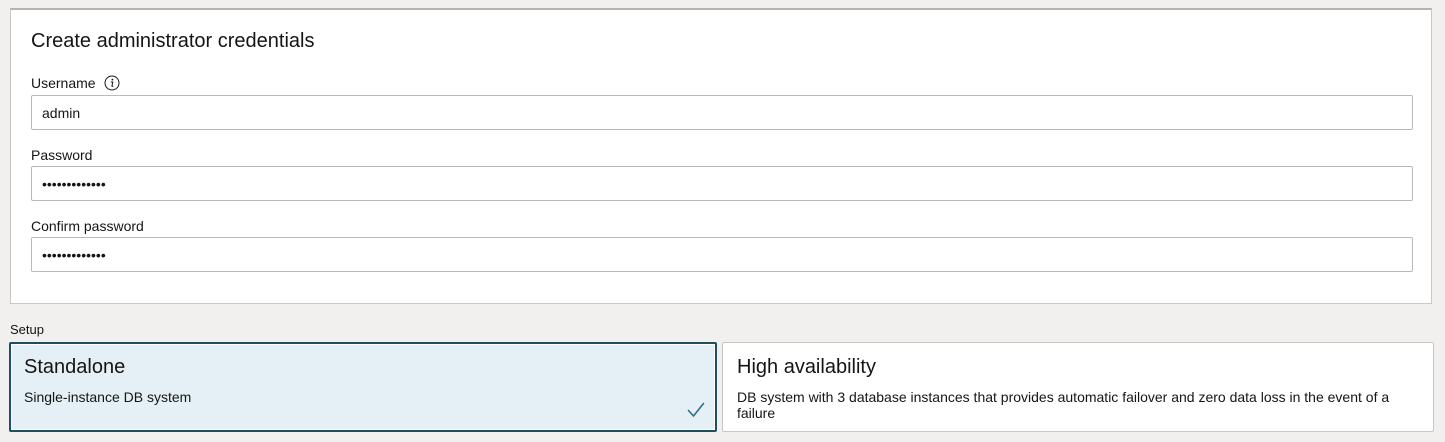  What do you see at coordinates (27, 329) in the screenshot?
I see `setup-label: Setup` at bounding box center [27, 329].